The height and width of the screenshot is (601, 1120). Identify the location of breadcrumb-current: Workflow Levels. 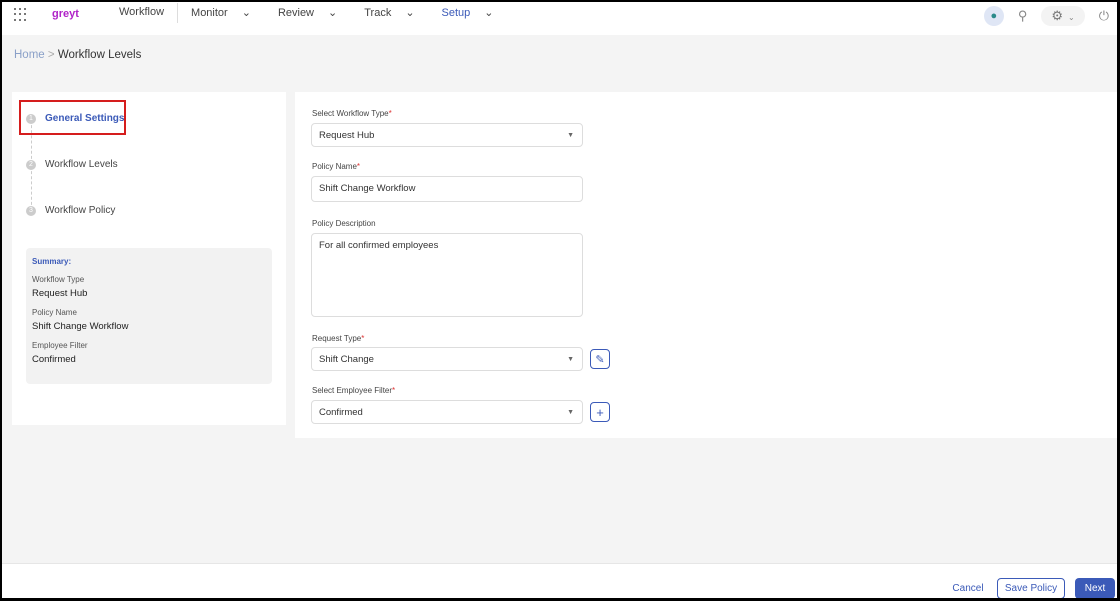
(99, 55).